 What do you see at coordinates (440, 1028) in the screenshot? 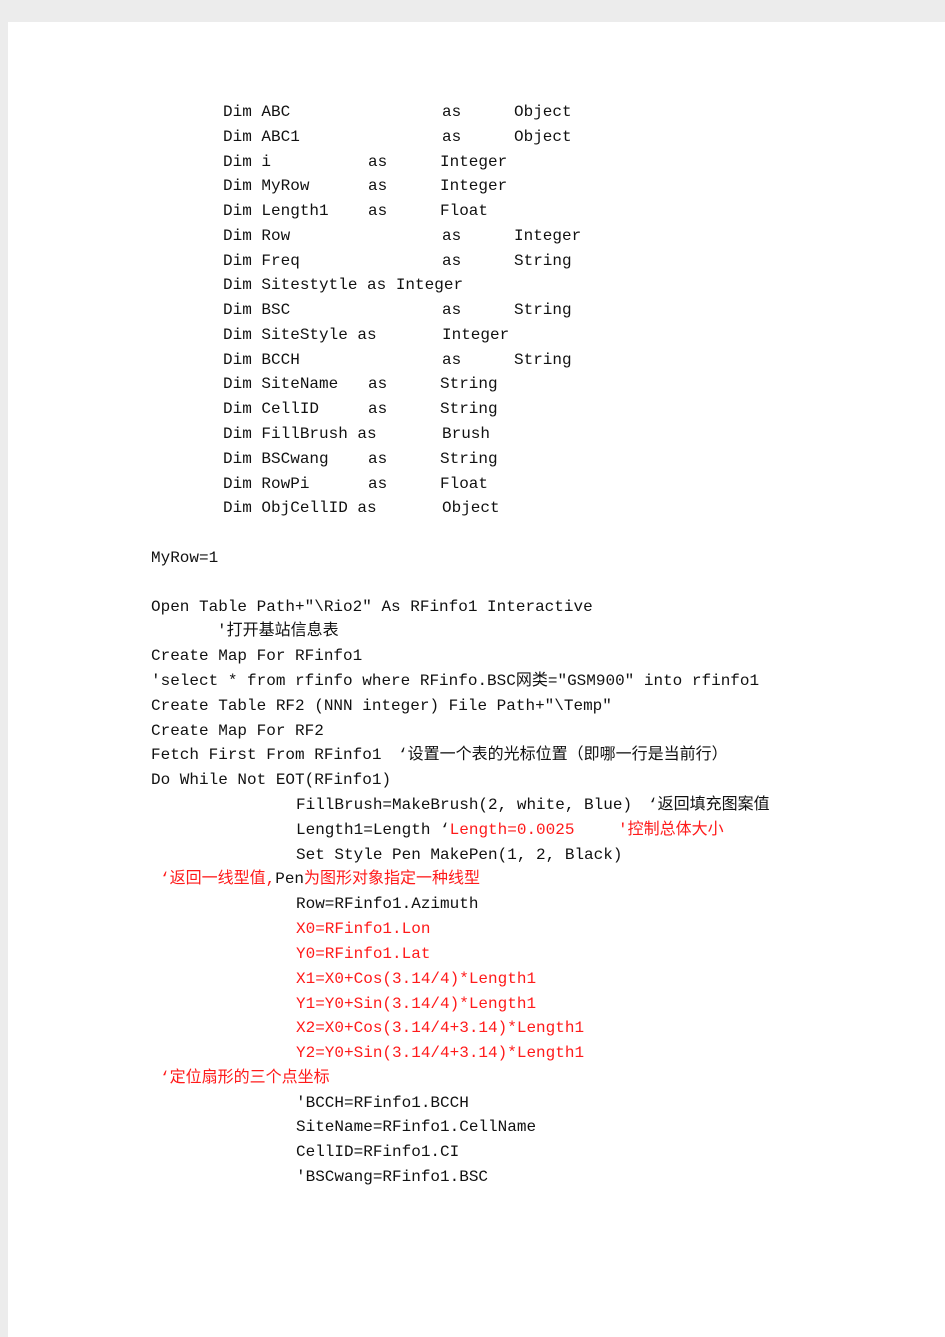
I see `code-line: X2=X0+Cos(3.14/4+3.14)*Length1` at bounding box center [440, 1028].